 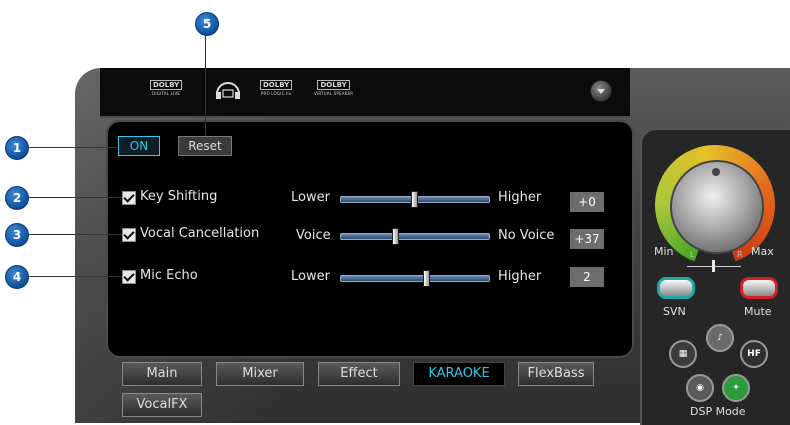 What do you see at coordinates (139, 146) in the screenshot?
I see `on-button: ON` at bounding box center [139, 146].